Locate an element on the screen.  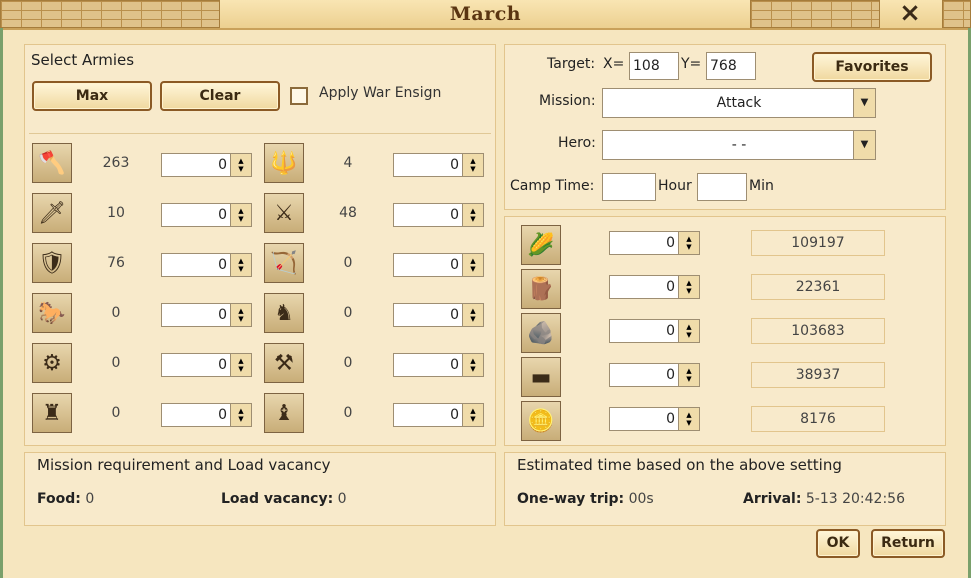
one-way-trip: One-way trip: 00s is located at coordinates (585, 499).